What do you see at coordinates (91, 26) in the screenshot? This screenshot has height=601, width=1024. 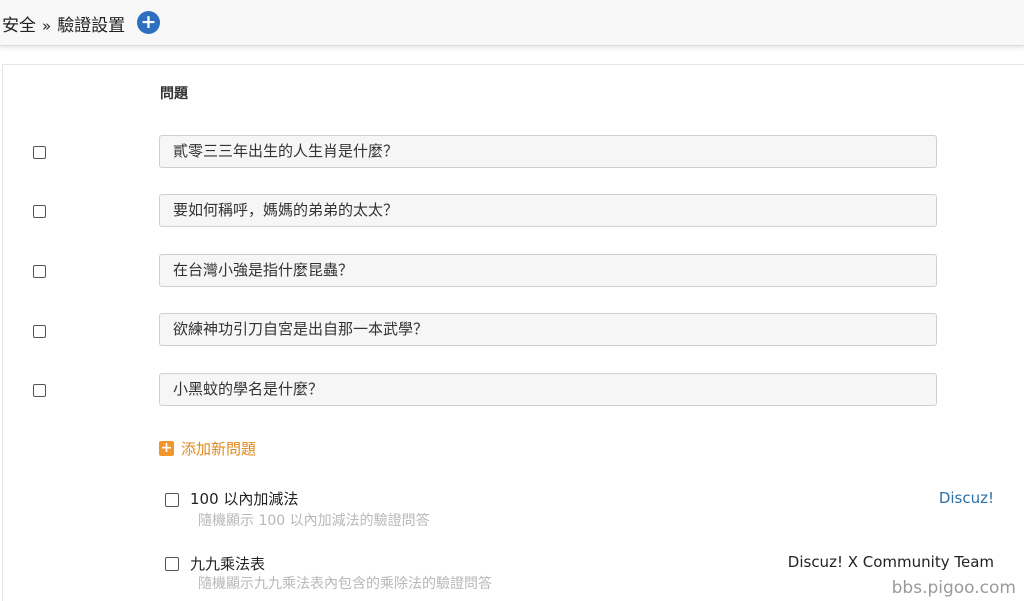 I see `breadcrumb-current: 驗證設置` at bounding box center [91, 26].